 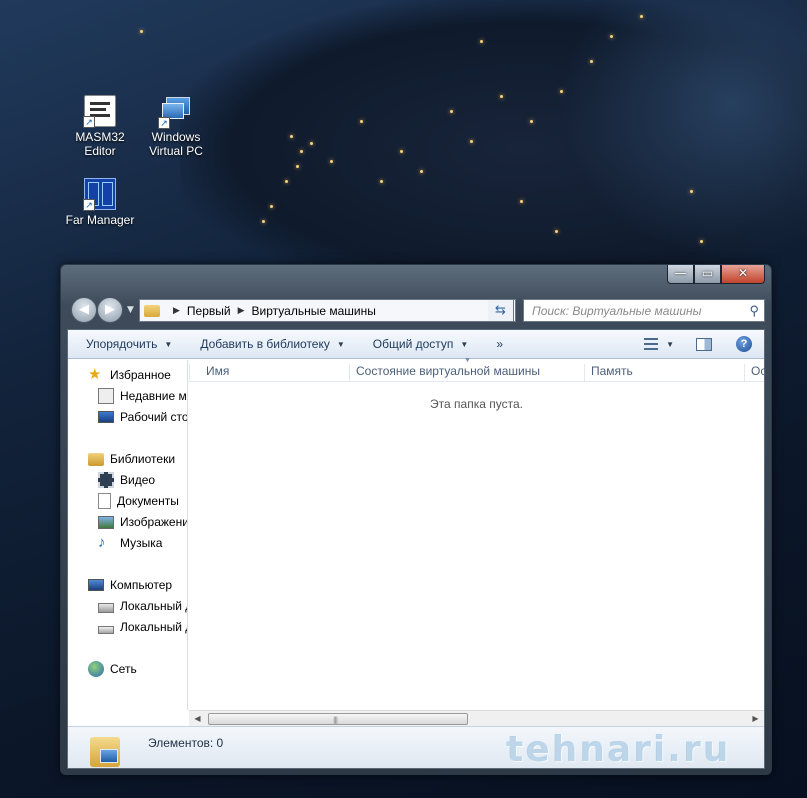 What do you see at coordinates (197, 719) in the screenshot?
I see `scroll-left-icon: ◀` at bounding box center [197, 719].